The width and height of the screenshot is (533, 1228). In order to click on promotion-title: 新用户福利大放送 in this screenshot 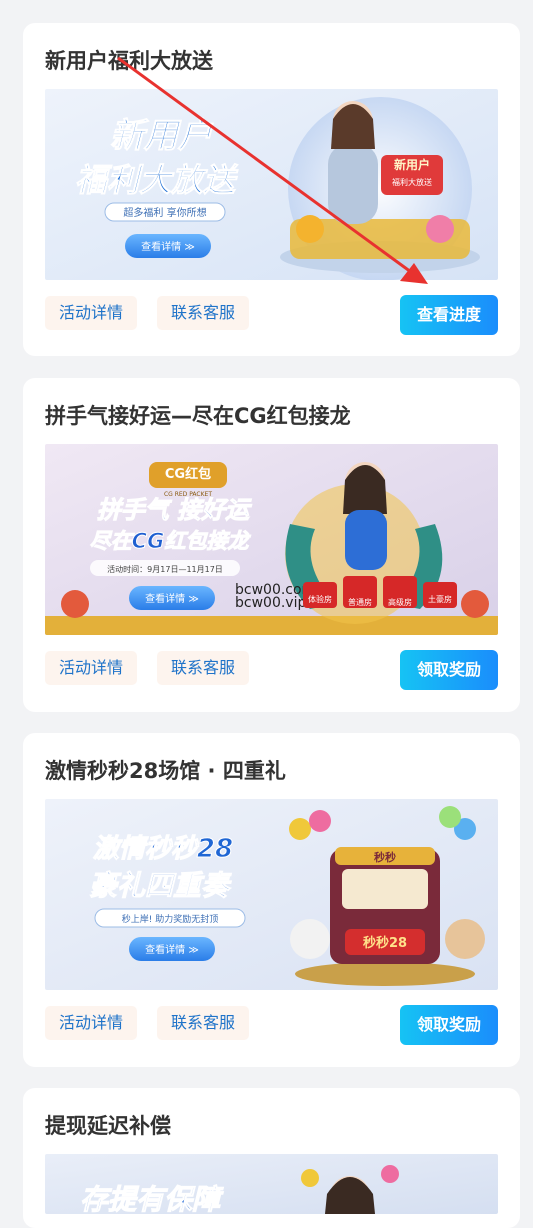, I will do `click(129, 61)`.